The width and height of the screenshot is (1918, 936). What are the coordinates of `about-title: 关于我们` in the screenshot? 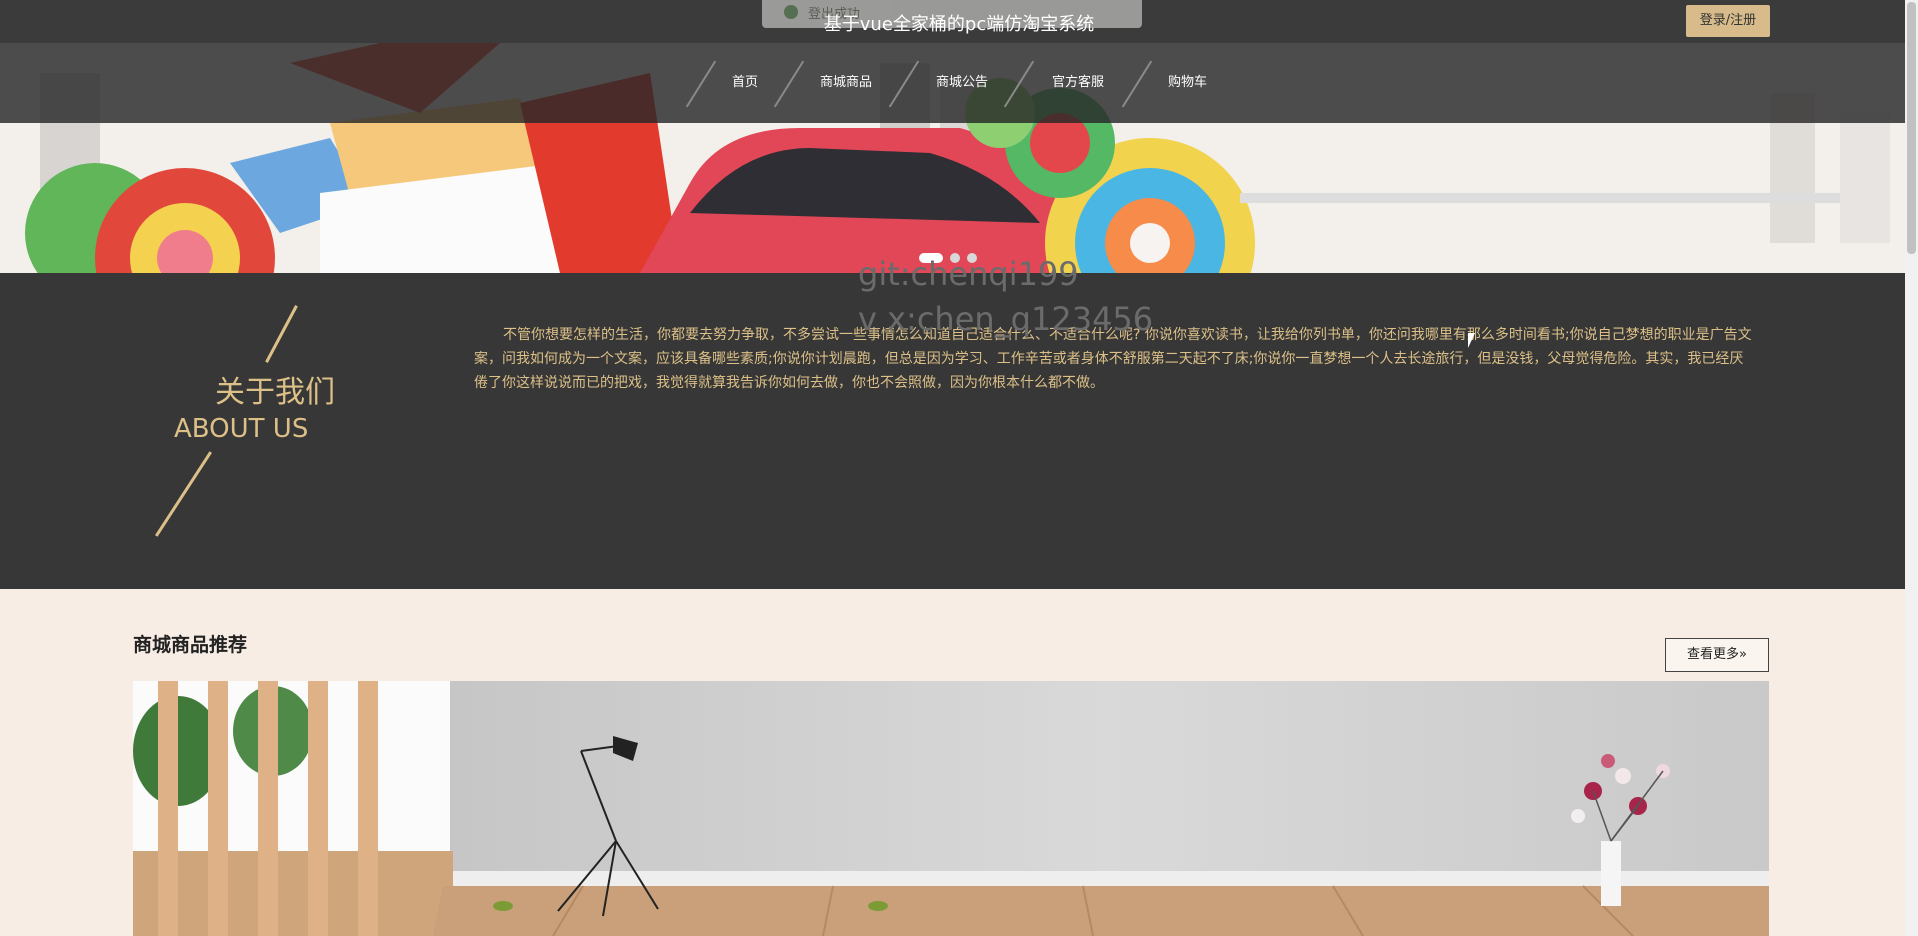 It's located at (275, 392).